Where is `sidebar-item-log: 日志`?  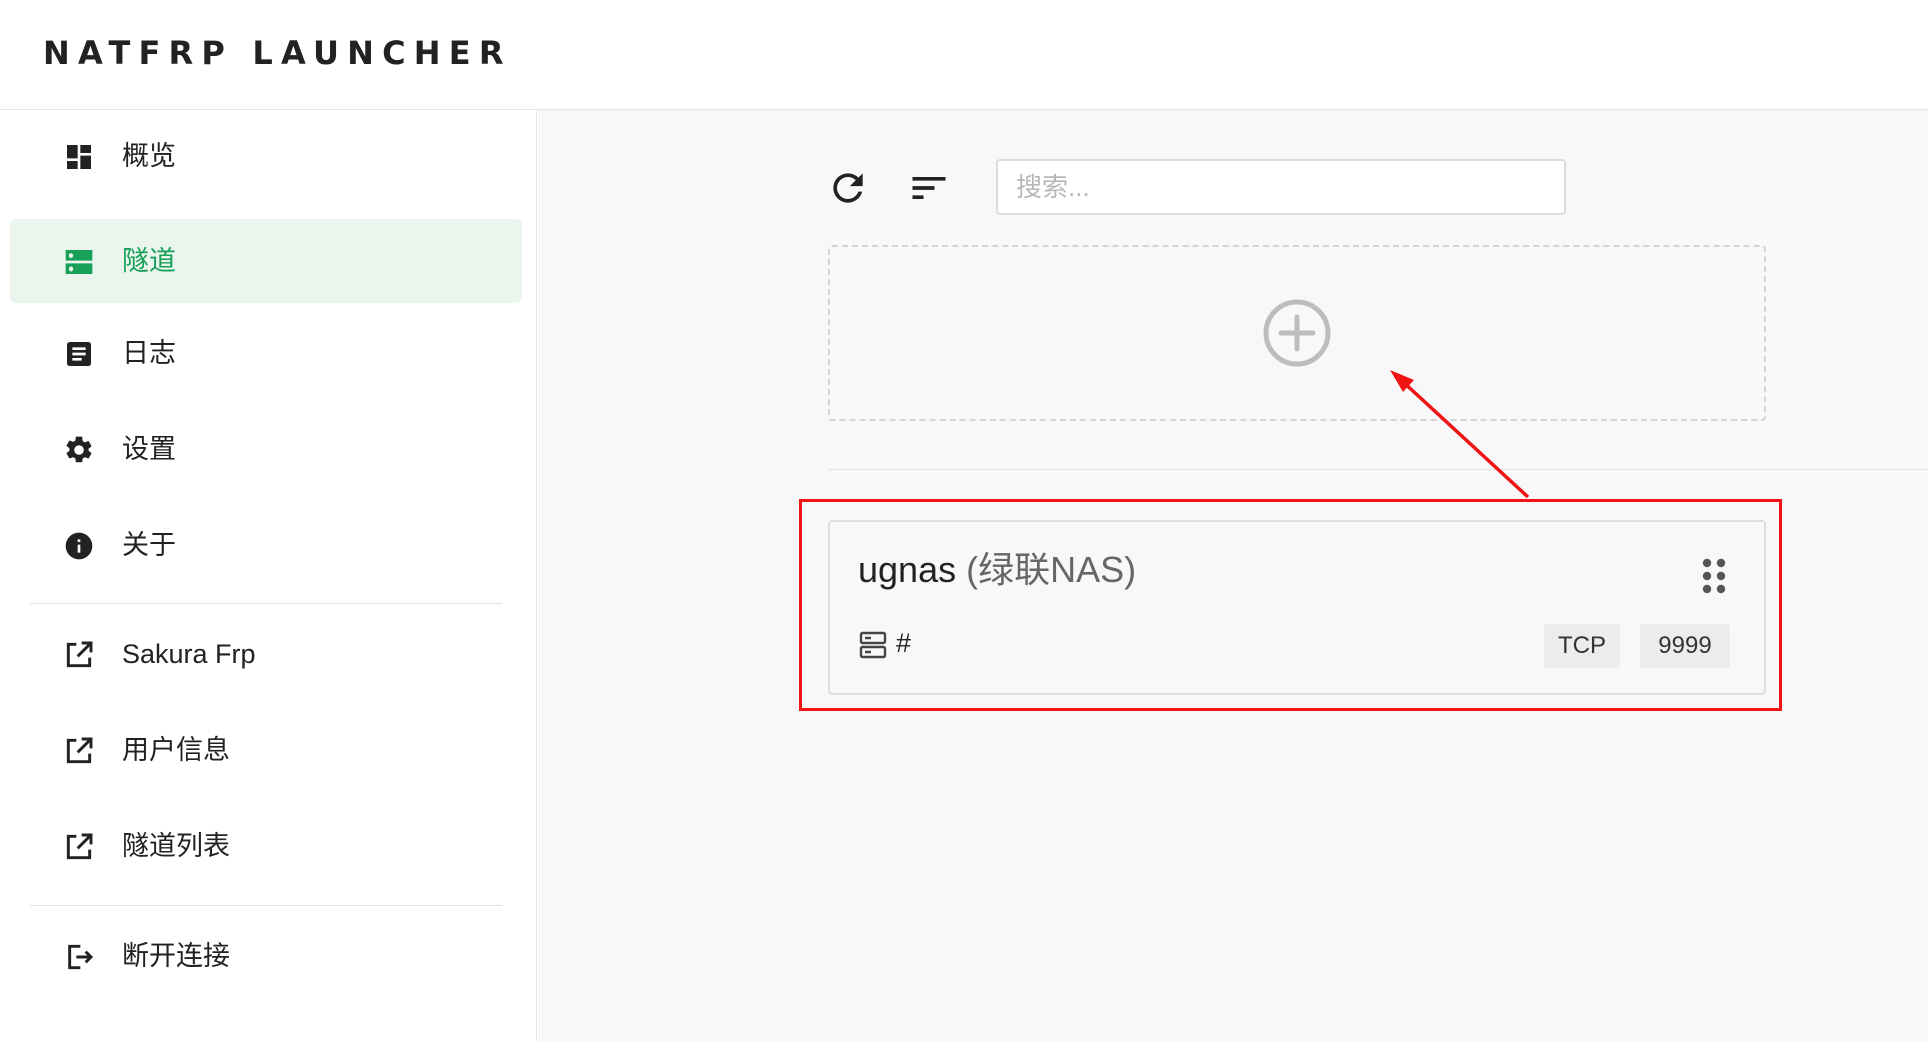
sidebar-item-log: 日志 is located at coordinates (266, 353).